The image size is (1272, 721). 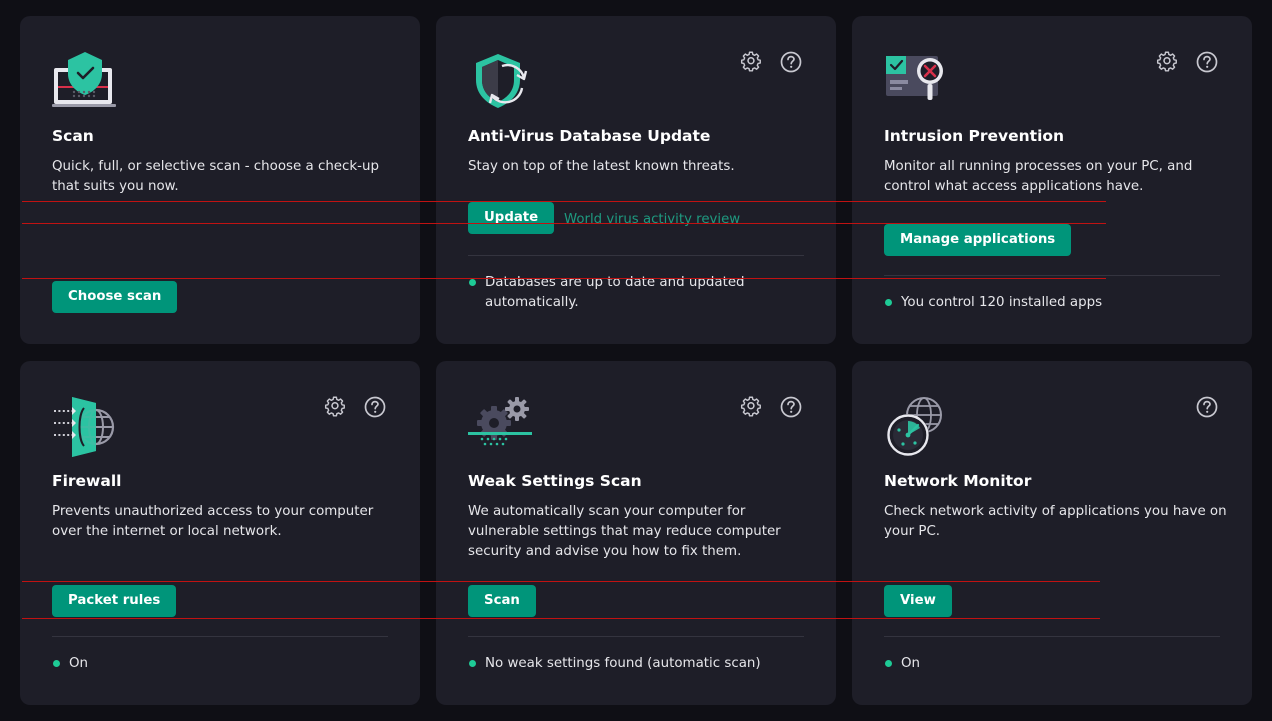 I want to click on view-button: View, so click(x=918, y=601).